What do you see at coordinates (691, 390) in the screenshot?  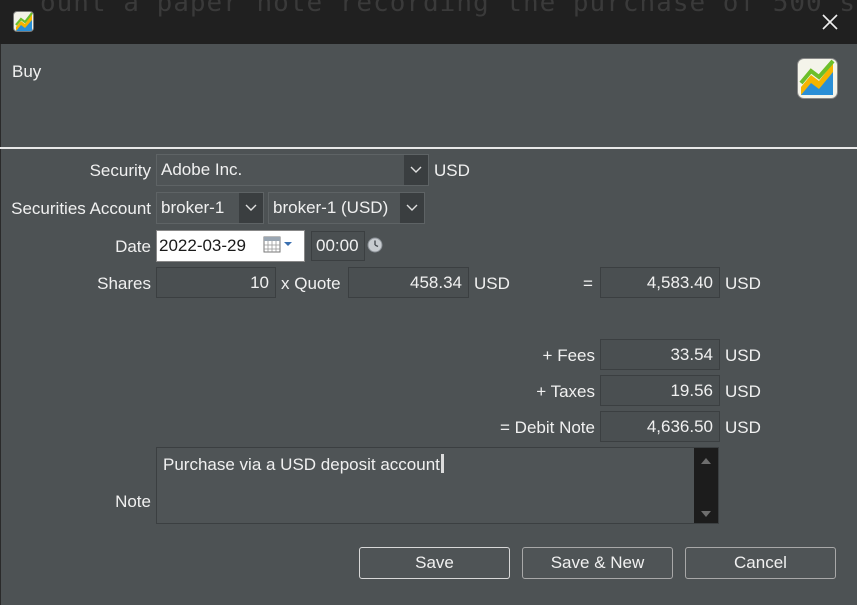 I see `taxes-value: 19.56` at bounding box center [691, 390].